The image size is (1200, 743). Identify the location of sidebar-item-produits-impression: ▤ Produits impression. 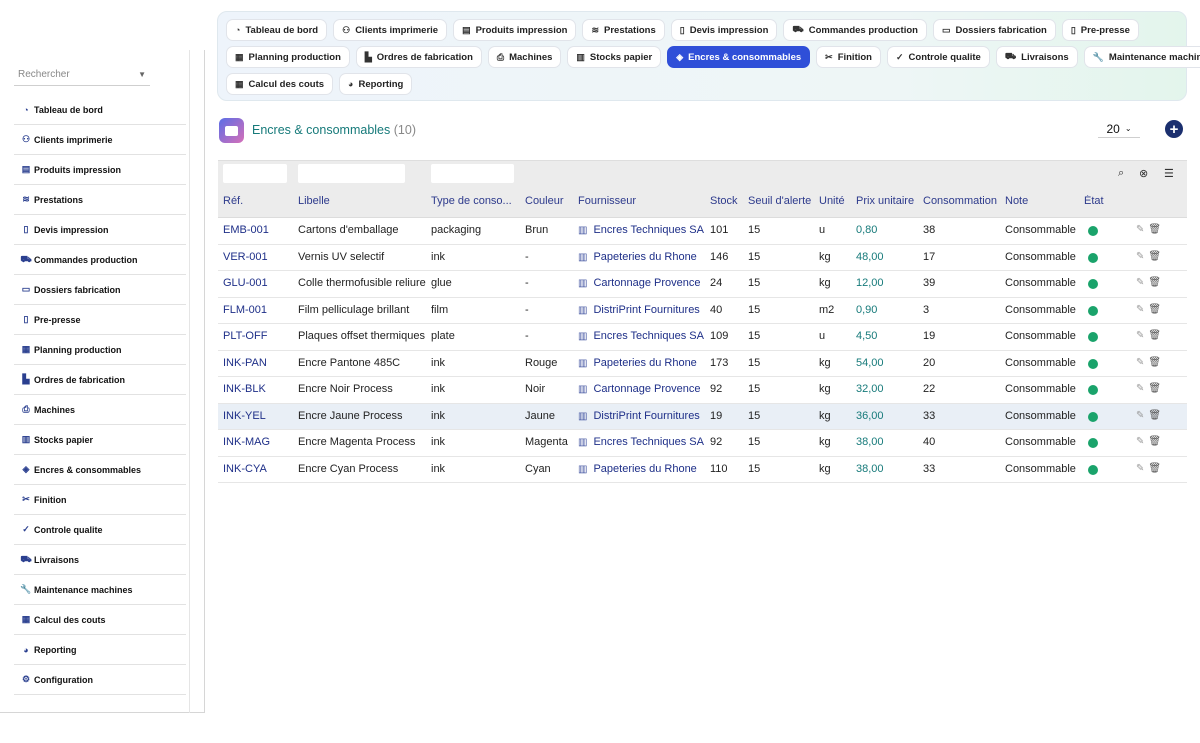
(100, 170).